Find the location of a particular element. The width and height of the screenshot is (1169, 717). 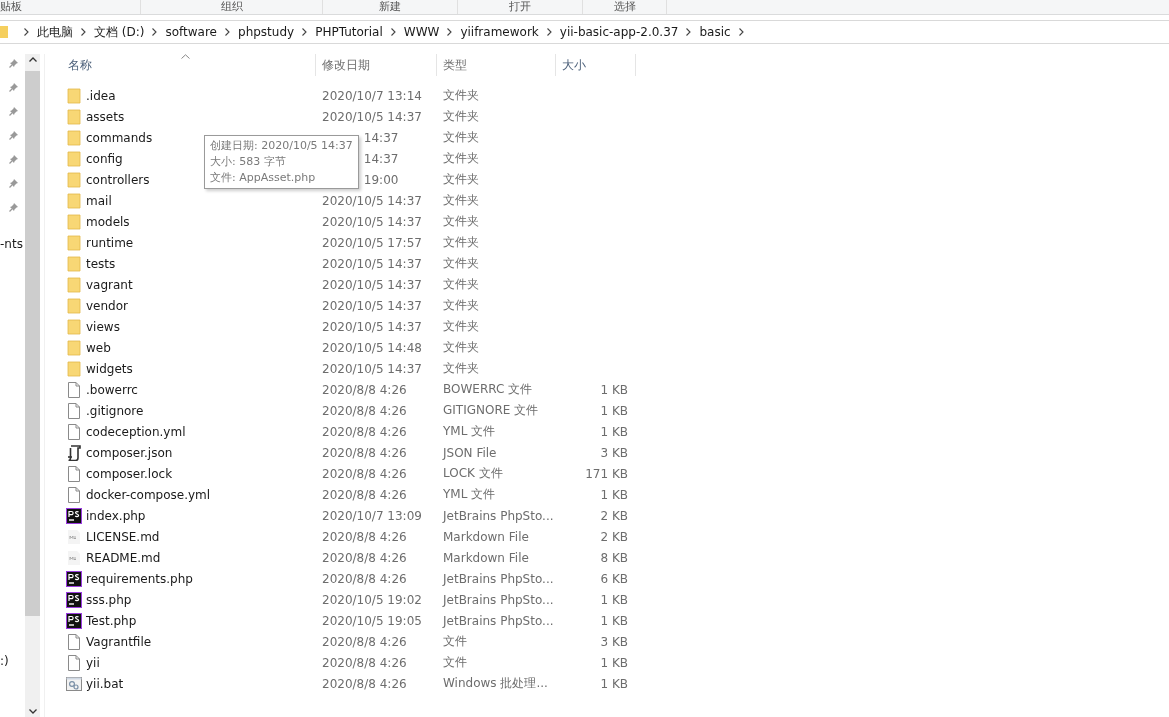

breadcrumb-item: 此电脑 is located at coordinates (55, 32).